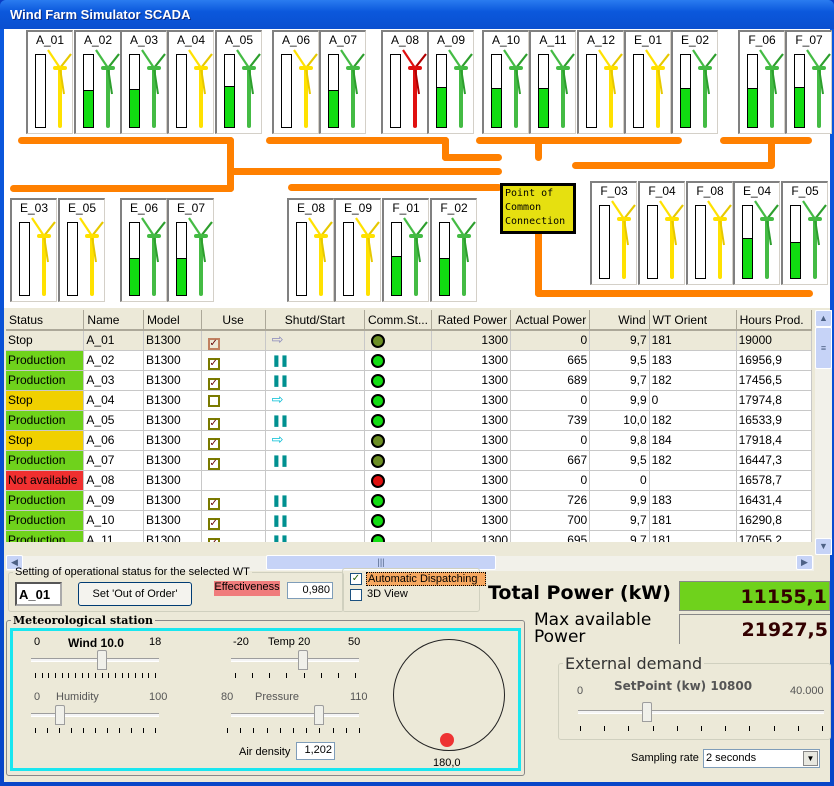  What do you see at coordinates (804, 562) in the screenshot?
I see `scroll-right-button: ▶` at bounding box center [804, 562].